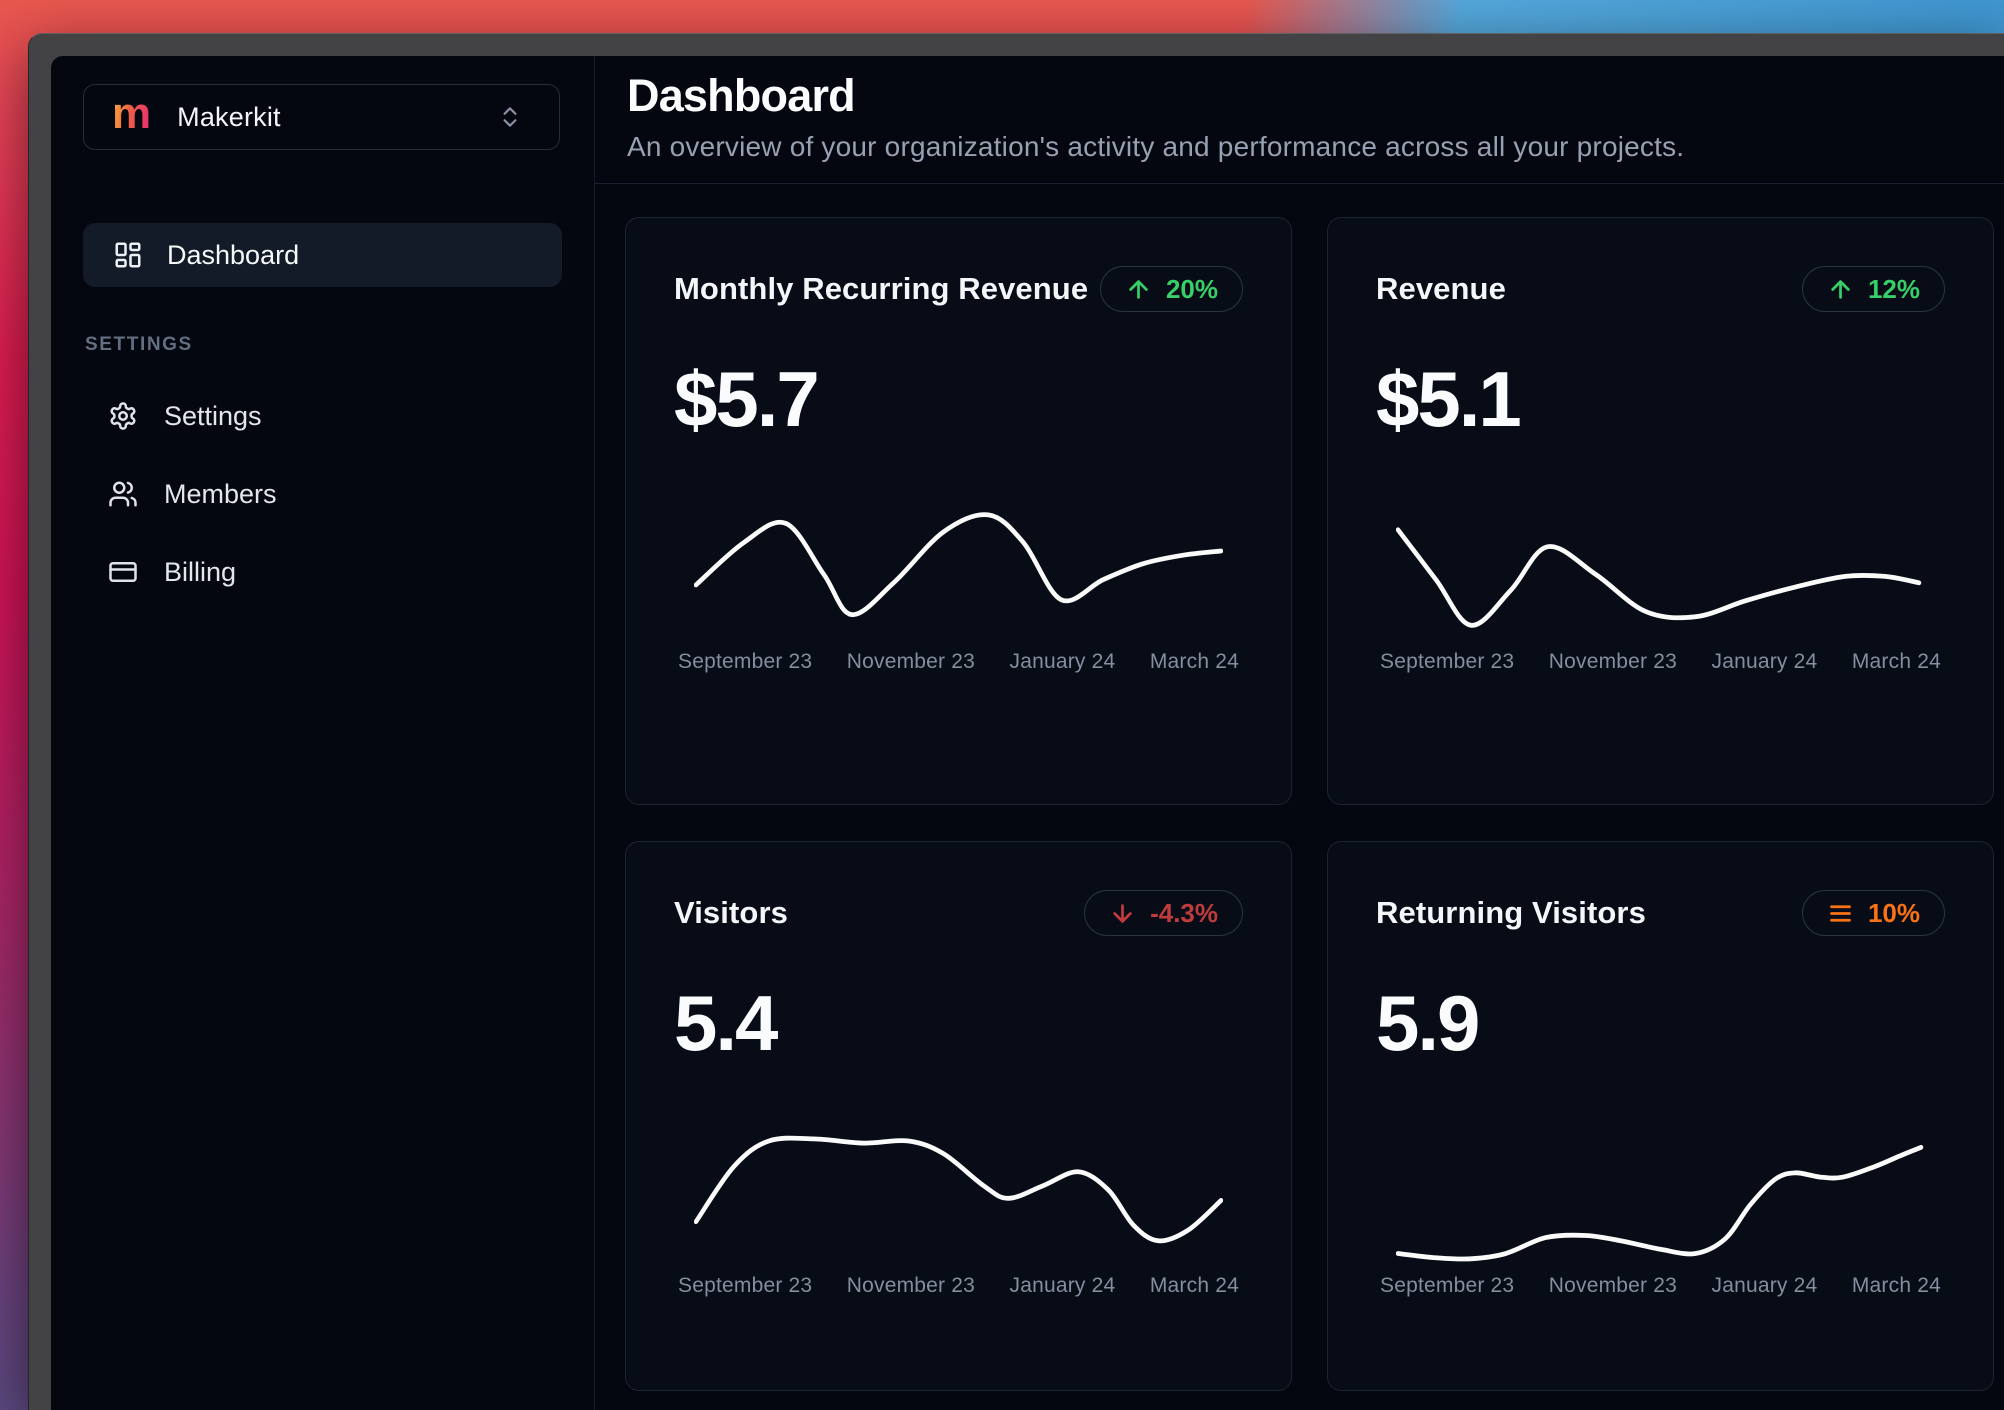  What do you see at coordinates (1893, 912) in the screenshot?
I see `trend-value: 10%` at bounding box center [1893, 912].